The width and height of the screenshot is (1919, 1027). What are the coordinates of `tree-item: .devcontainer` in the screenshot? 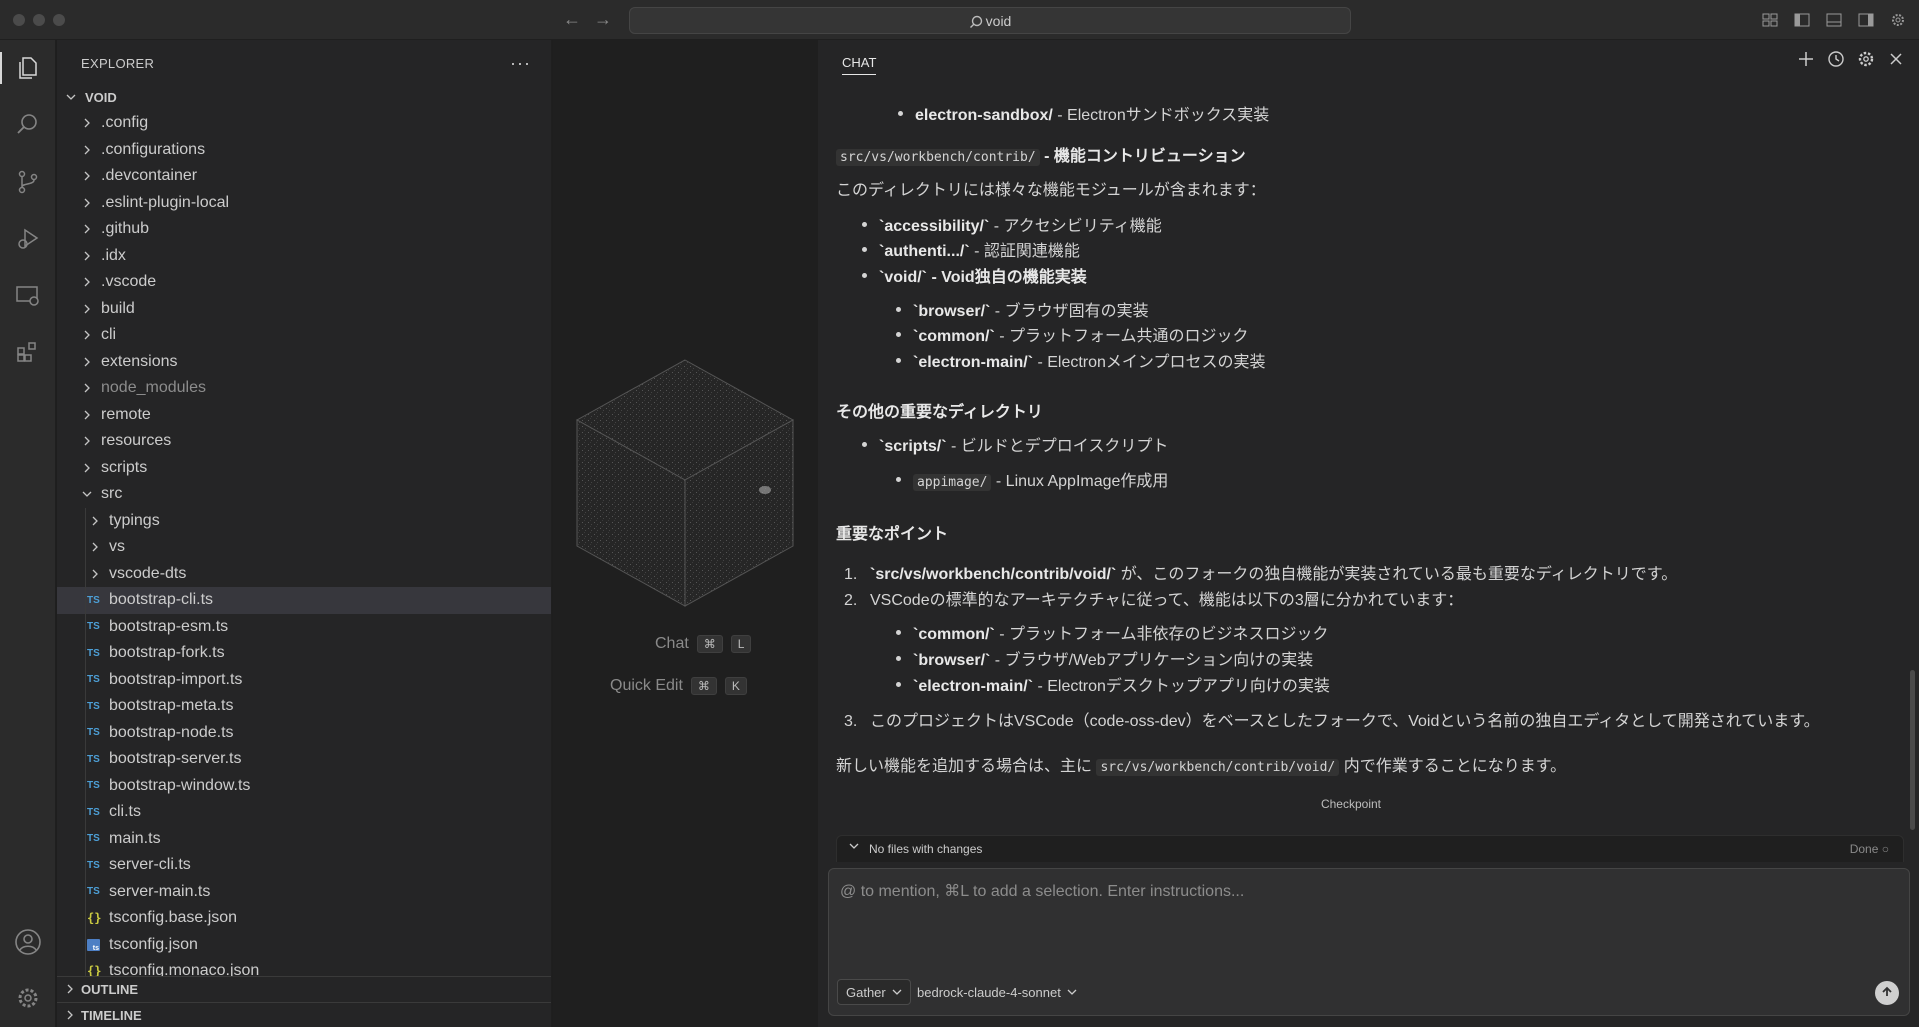 It's located at (304, 176).